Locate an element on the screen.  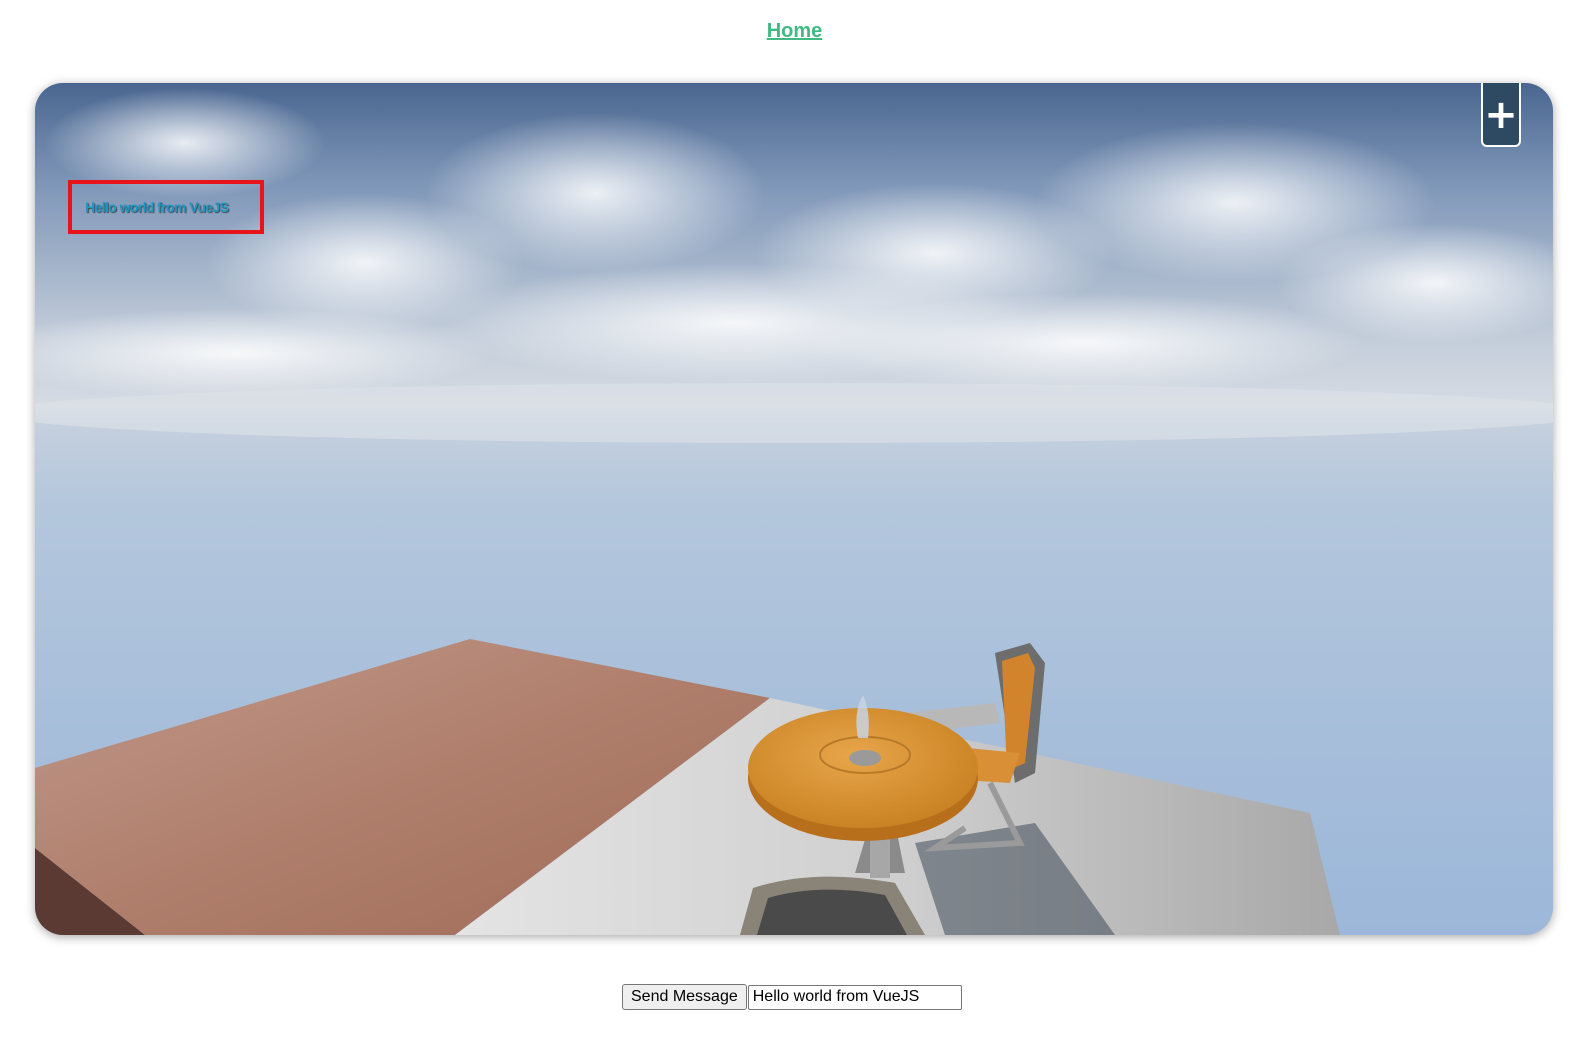
message-input is located at coordinates (854, 997).